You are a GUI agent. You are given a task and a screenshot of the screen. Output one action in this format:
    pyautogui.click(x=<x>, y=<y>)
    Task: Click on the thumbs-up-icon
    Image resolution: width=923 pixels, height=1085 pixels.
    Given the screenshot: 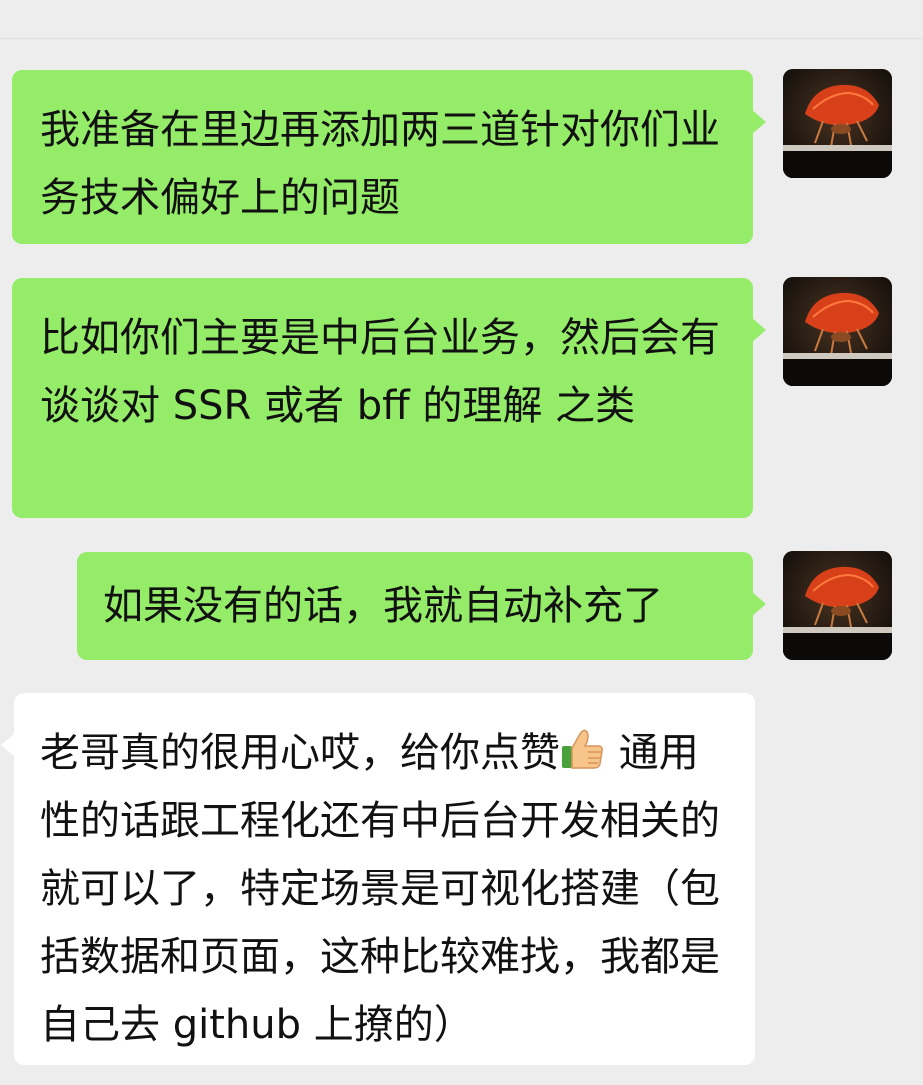 What is the action you would take?
    pyautogui.click(x=583, y=749)
    